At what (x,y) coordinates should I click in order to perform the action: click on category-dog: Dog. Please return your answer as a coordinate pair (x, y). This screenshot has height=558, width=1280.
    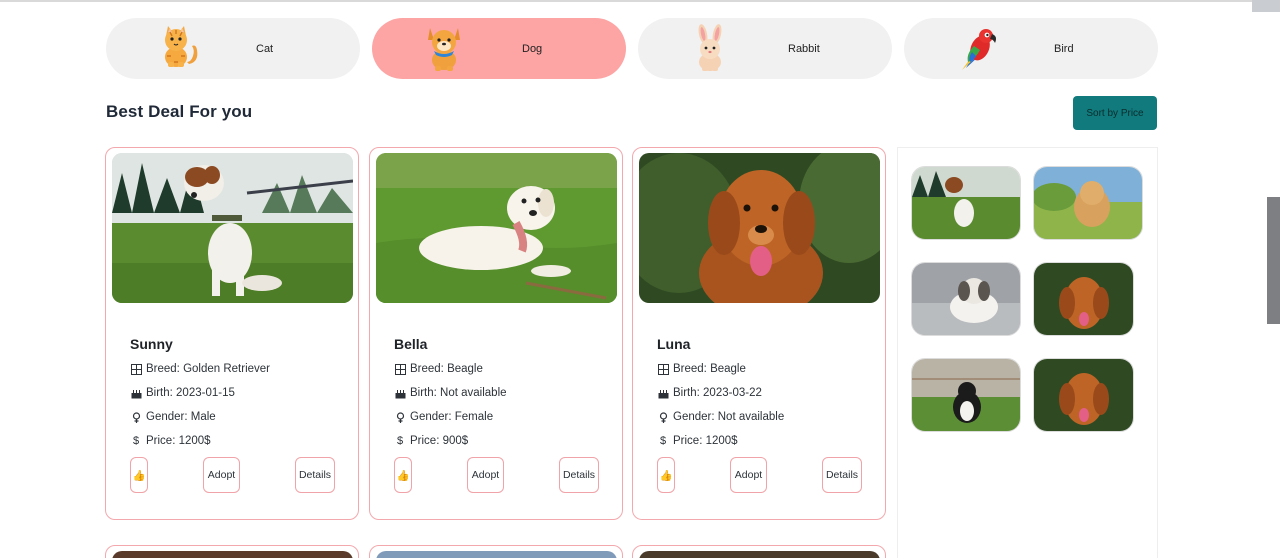
    Looking at the image, I should click on (499, 48).